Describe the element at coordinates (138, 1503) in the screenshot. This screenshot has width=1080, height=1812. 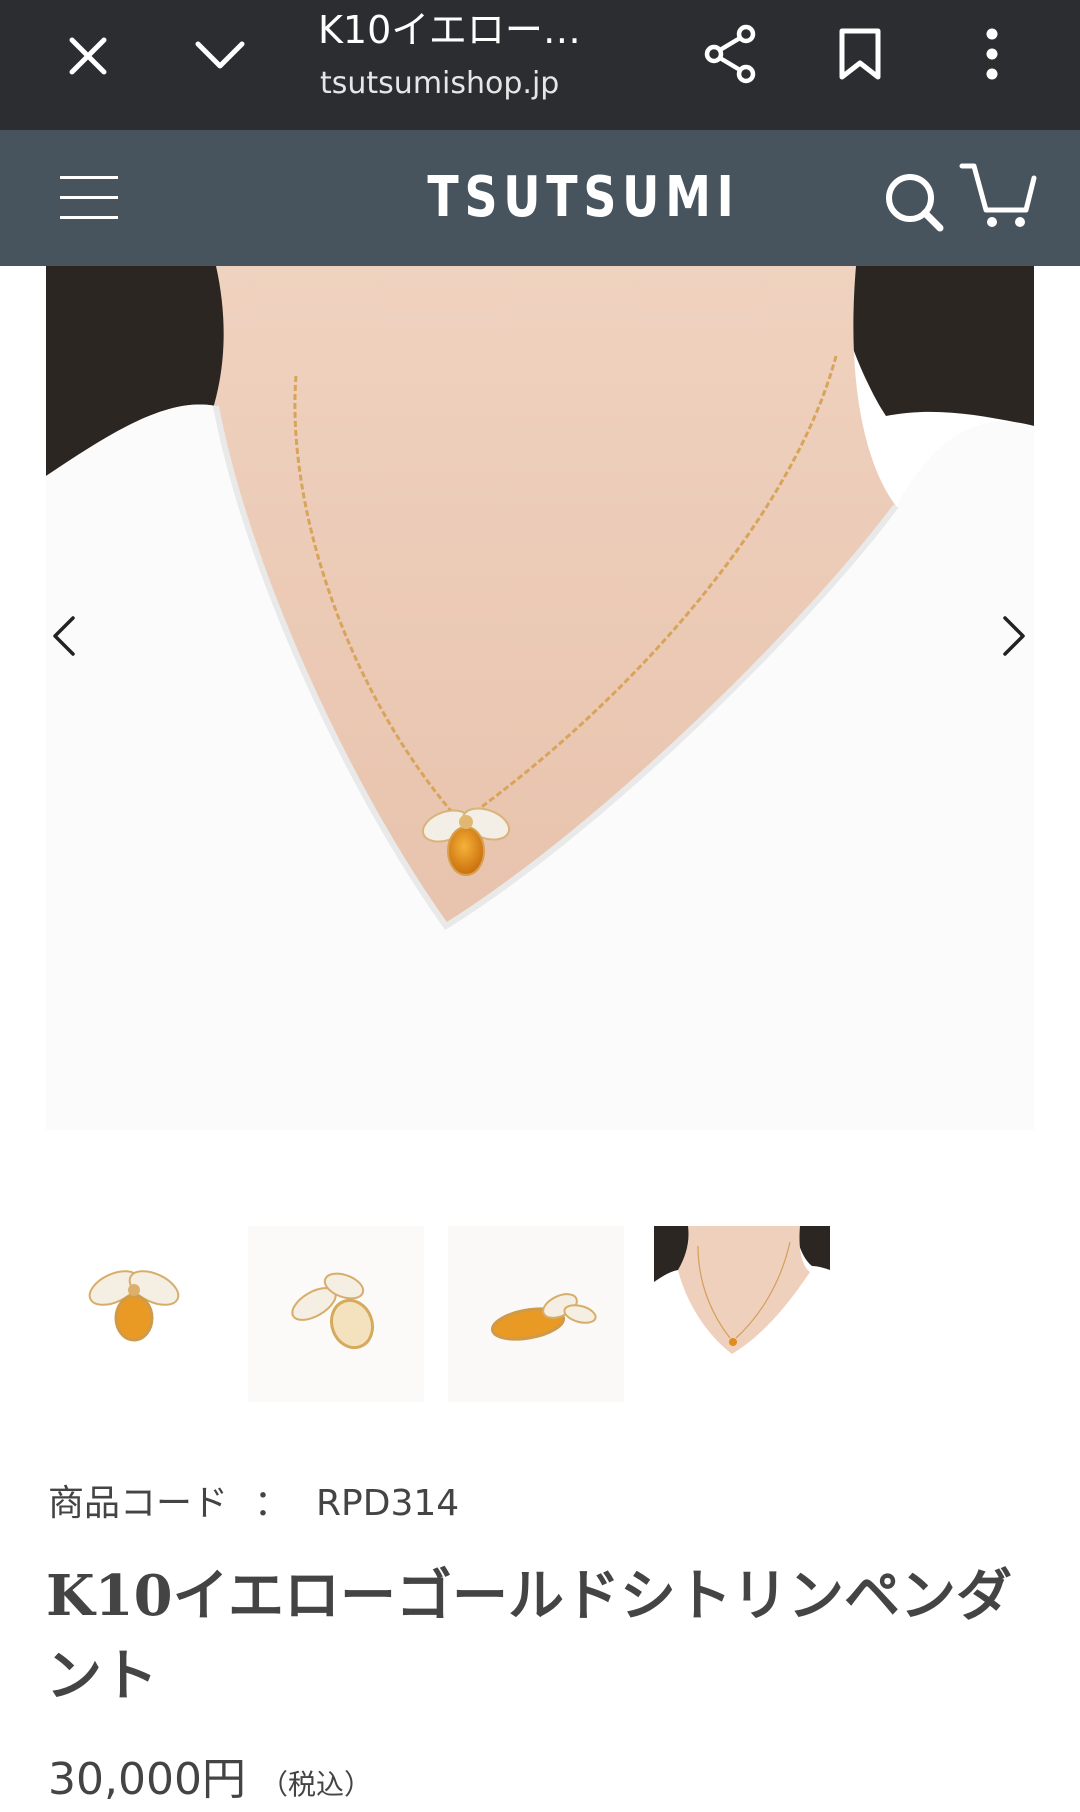
I see `product-code-label: 商品コード` at that location.